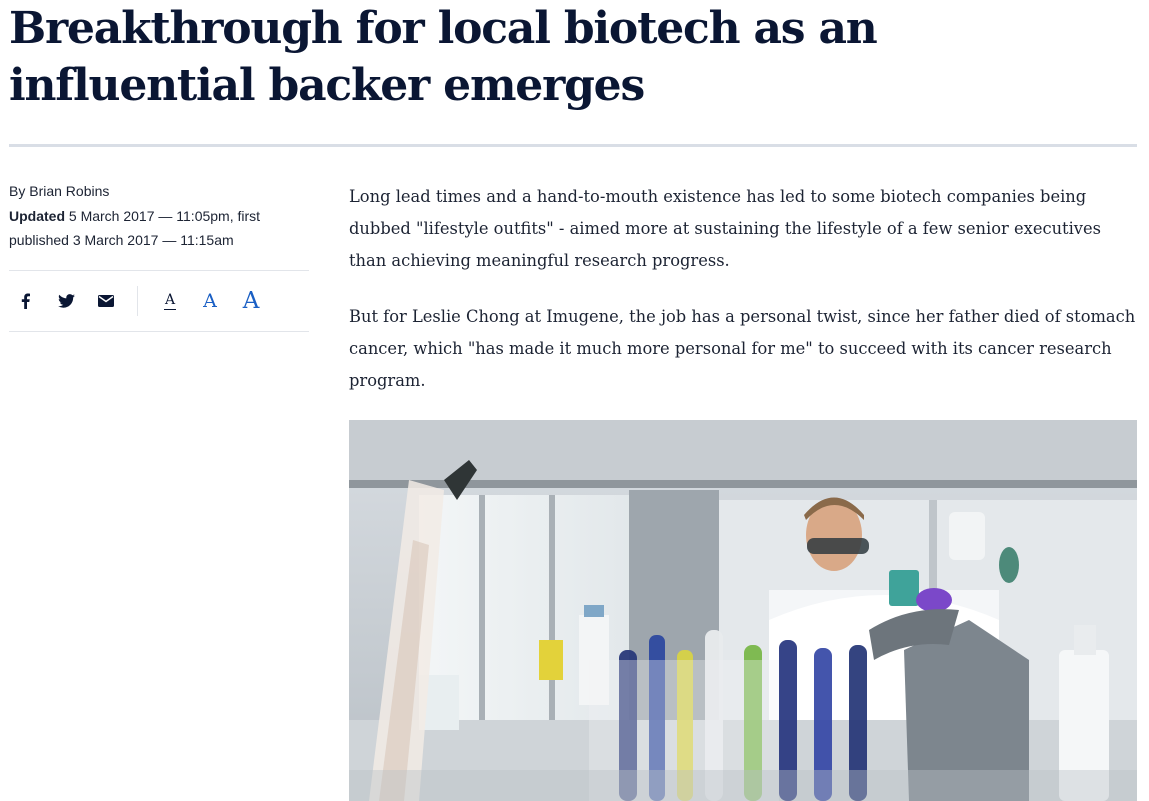 The height and width of the screenshot is (801, 1149). I want to click on toolbar-divider, so click(137, 301).